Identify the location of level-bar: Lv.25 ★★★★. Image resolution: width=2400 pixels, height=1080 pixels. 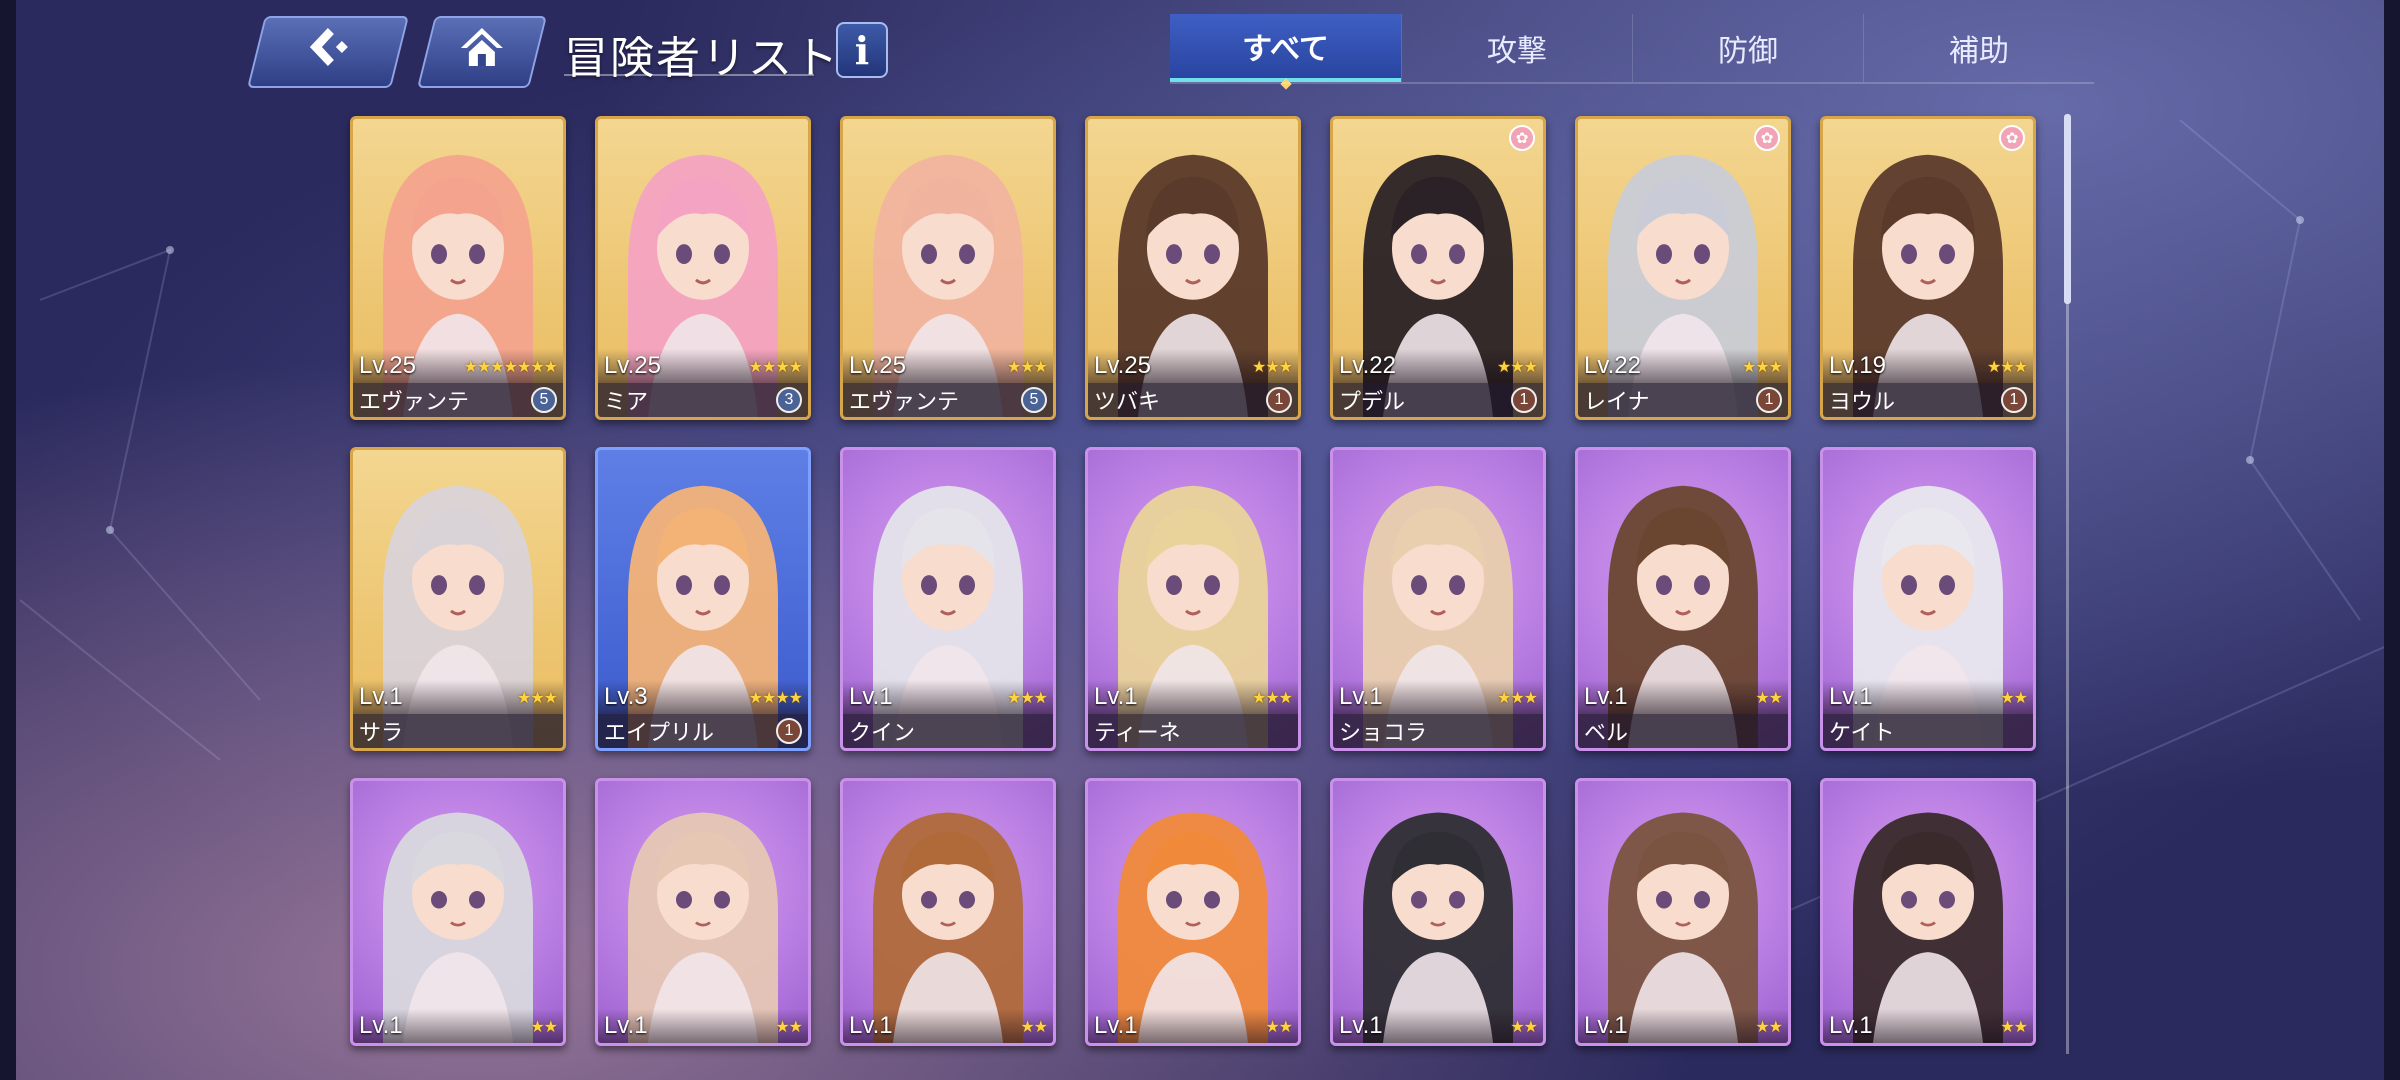
(703, 366).